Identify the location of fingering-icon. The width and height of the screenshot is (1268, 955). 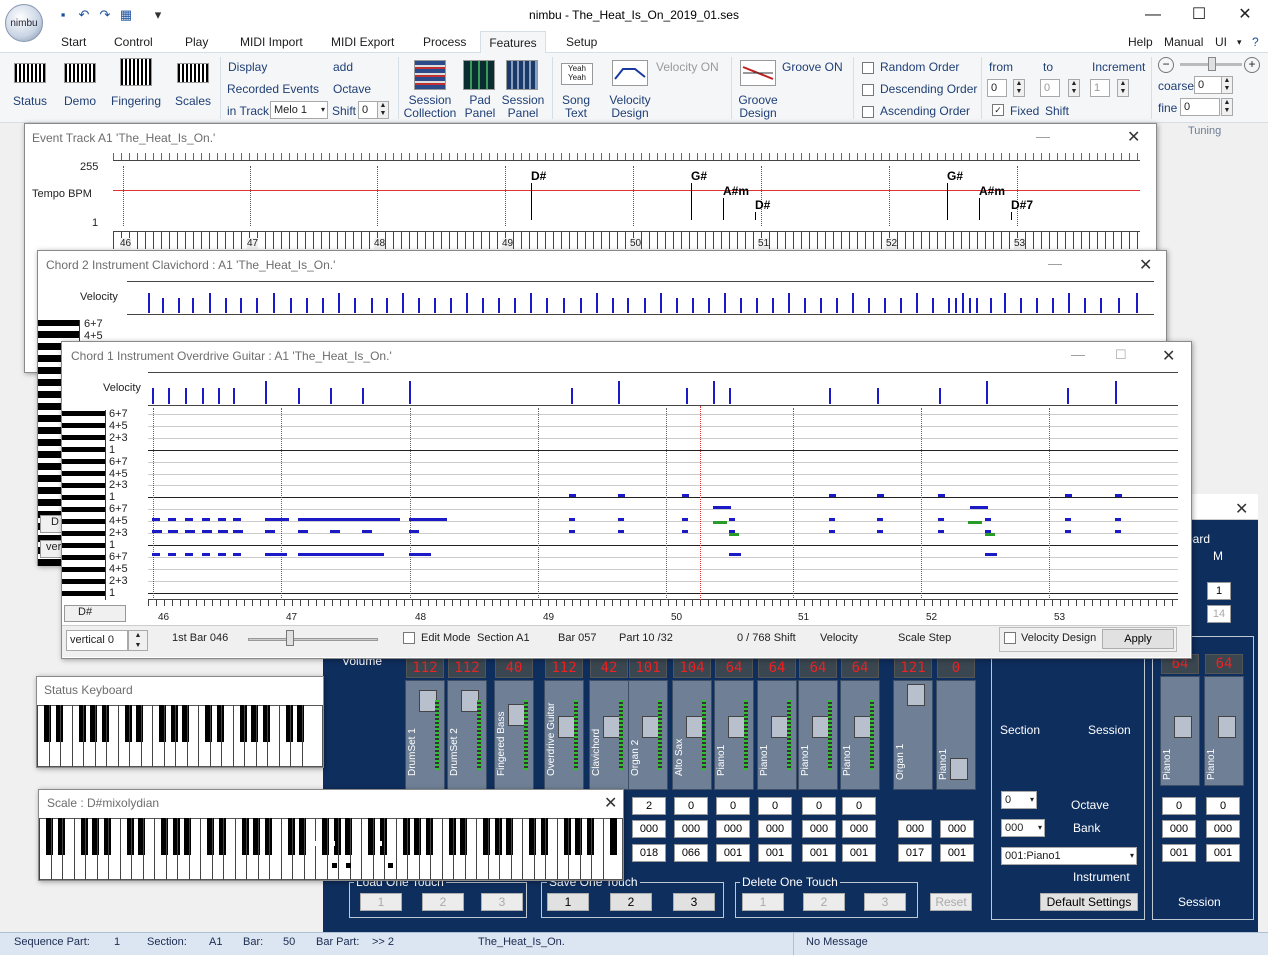
(136, 72).